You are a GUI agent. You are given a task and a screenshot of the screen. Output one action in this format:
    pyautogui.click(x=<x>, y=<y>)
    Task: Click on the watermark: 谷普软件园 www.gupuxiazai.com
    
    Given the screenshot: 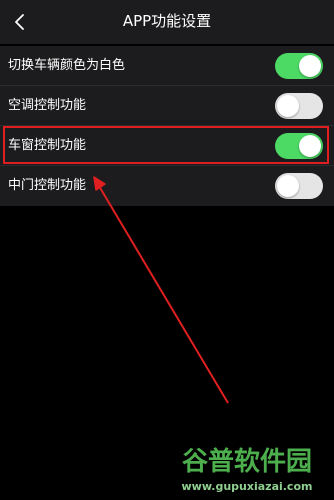 What is the action you would take?
    pyautogui.click(x=247, y=473)
    